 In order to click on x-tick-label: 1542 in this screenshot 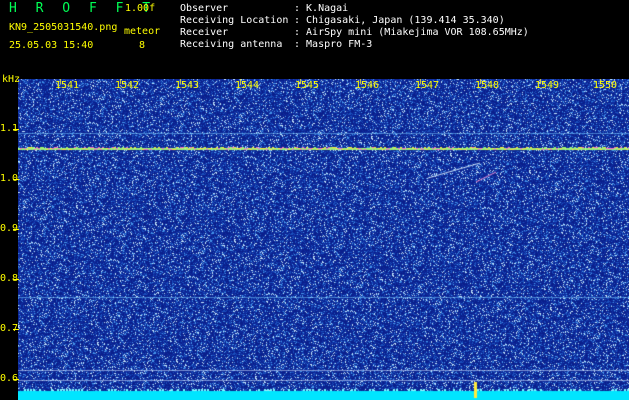, I will do `click(127, 85)`.